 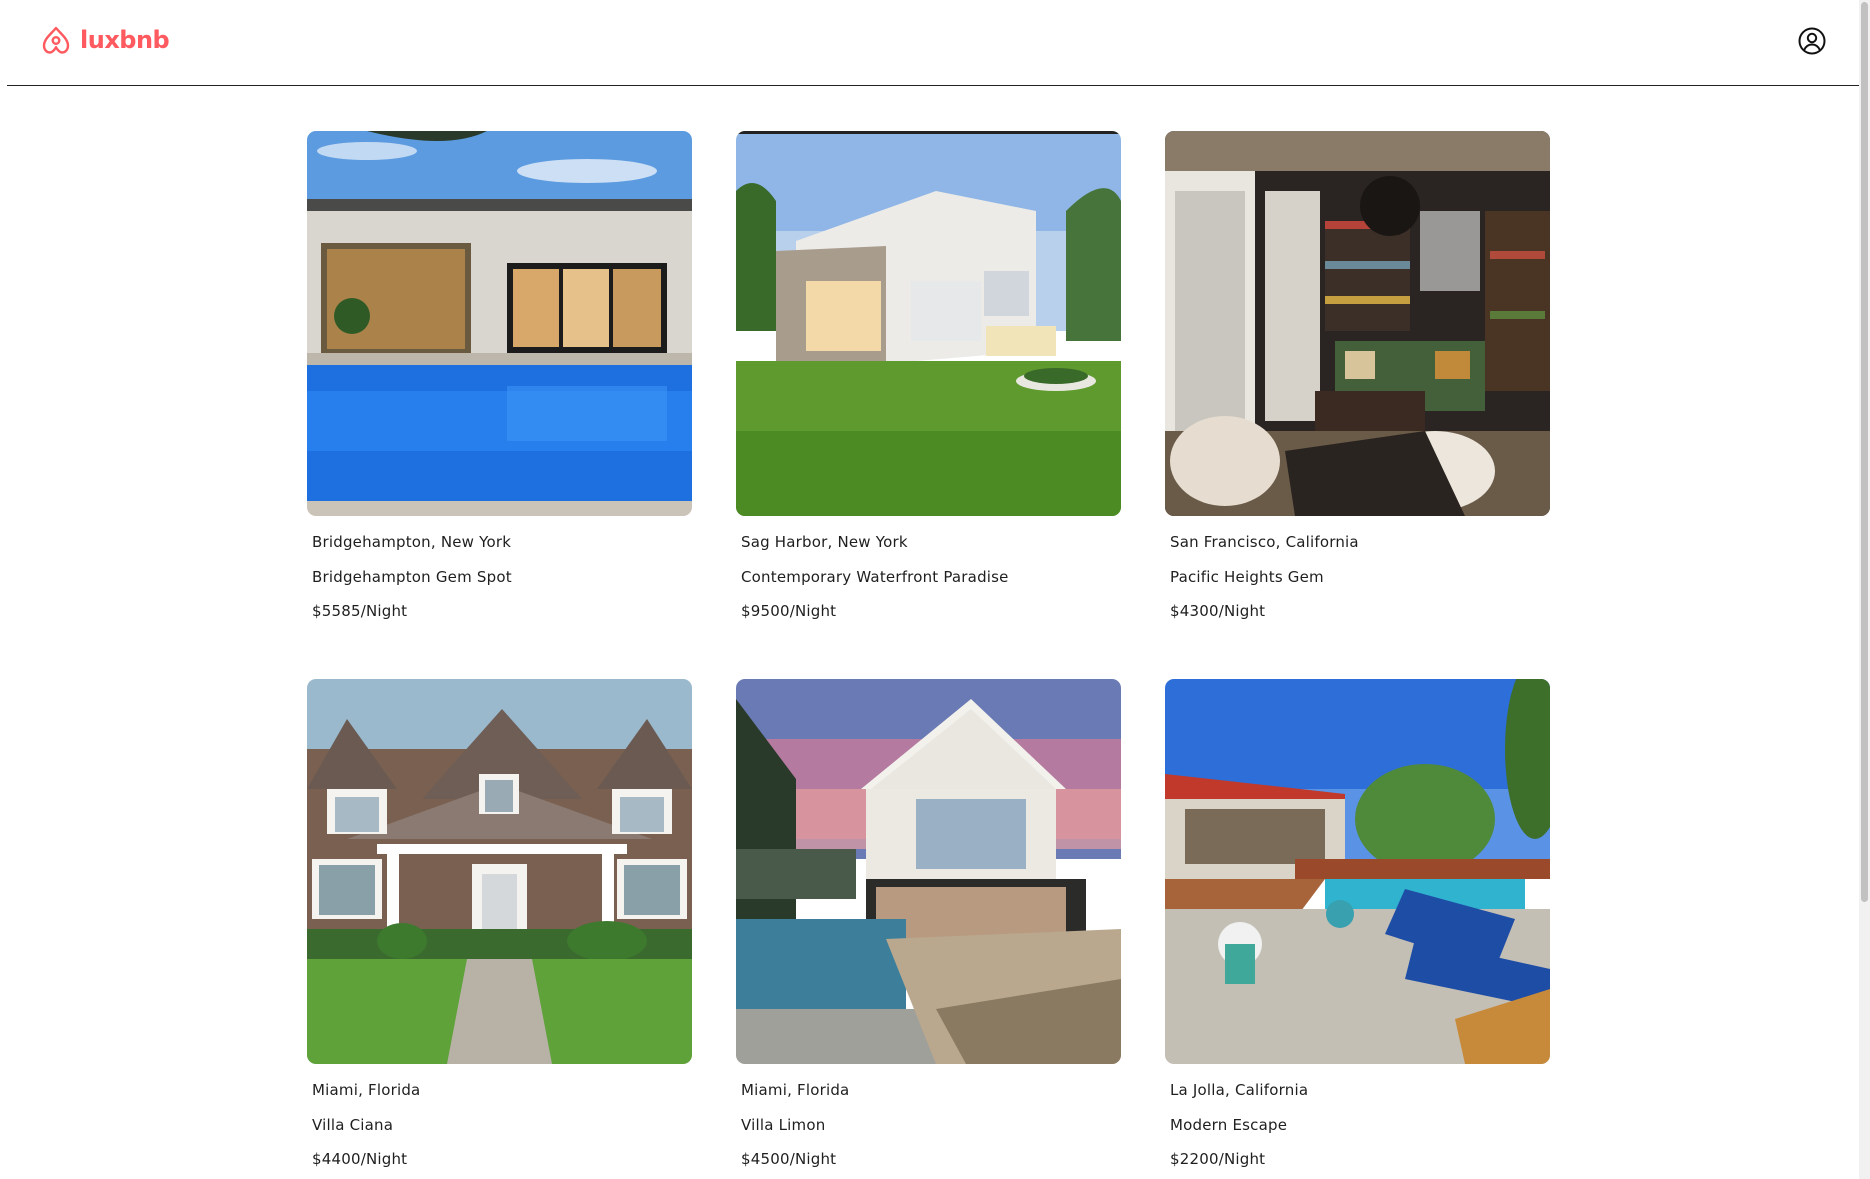 I want to click on listing-location: Bridgehampton, New York, so click(x=412, y=542).